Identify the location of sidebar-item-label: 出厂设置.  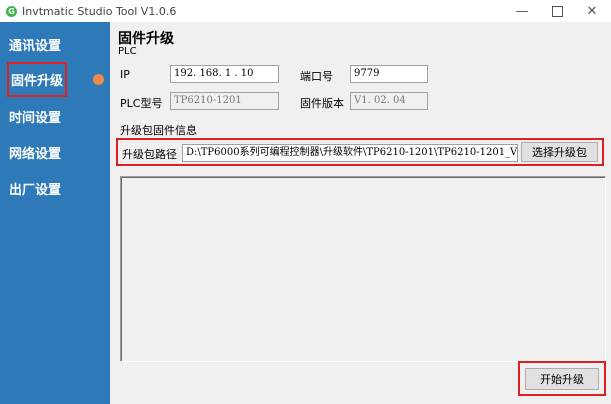
(35, 190).